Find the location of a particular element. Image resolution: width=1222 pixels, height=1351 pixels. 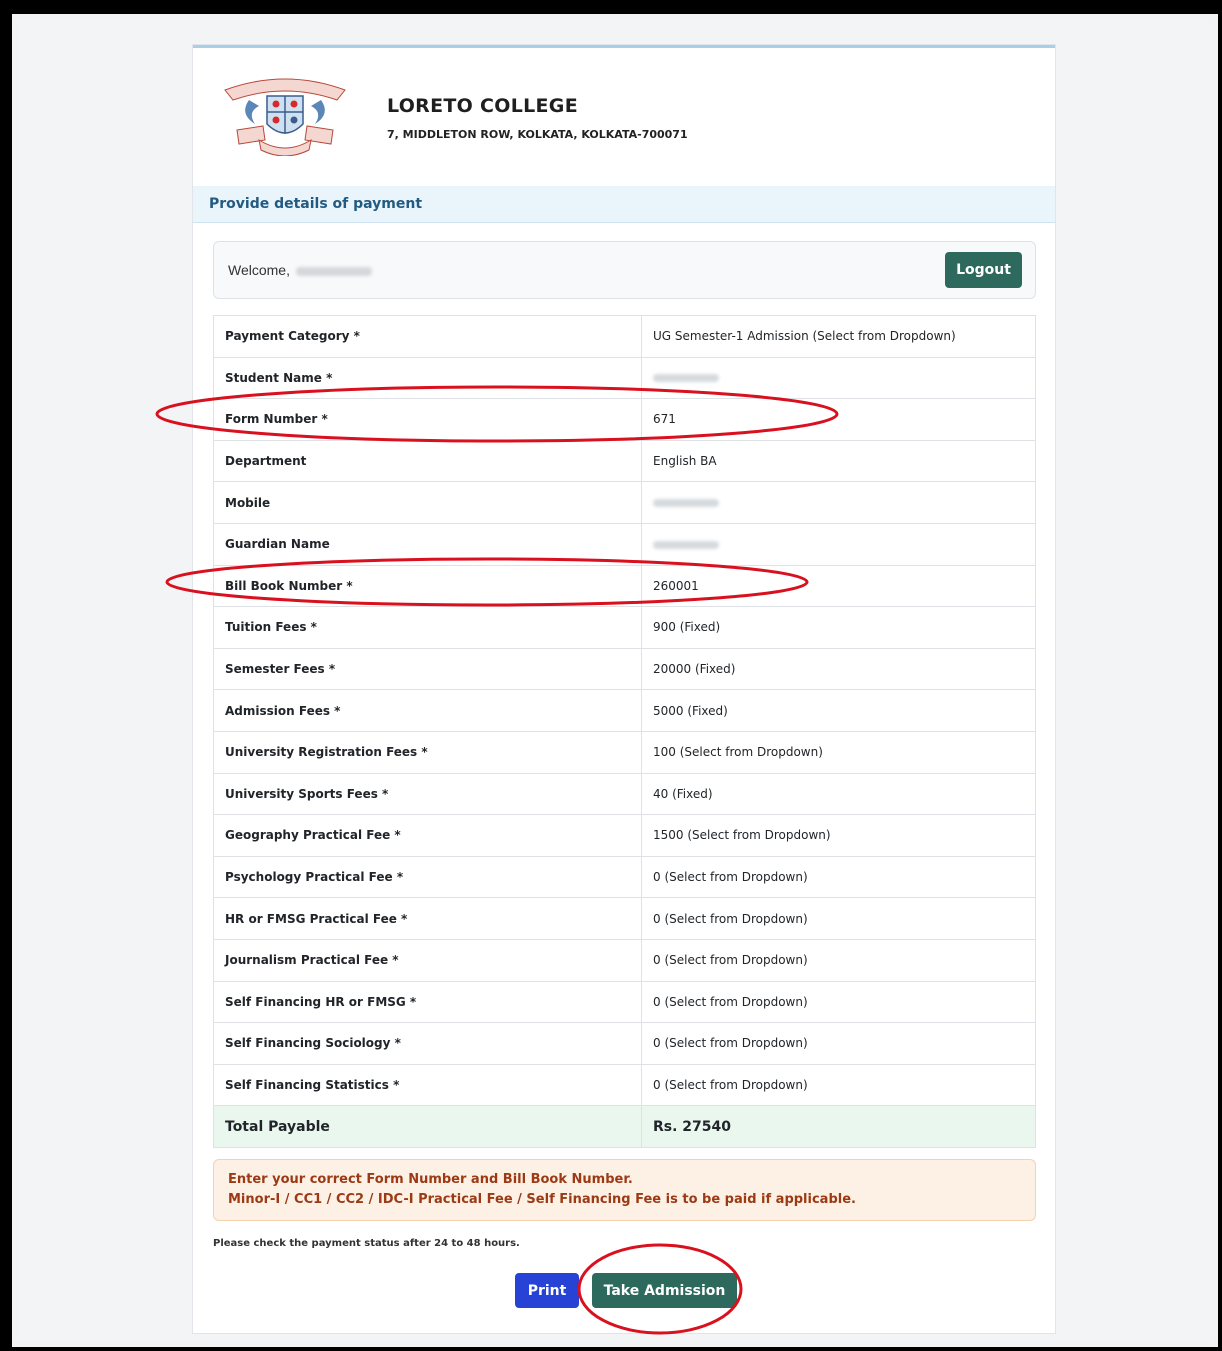

total-value: Rs. 27540 is located at coordinates (838, 1126).